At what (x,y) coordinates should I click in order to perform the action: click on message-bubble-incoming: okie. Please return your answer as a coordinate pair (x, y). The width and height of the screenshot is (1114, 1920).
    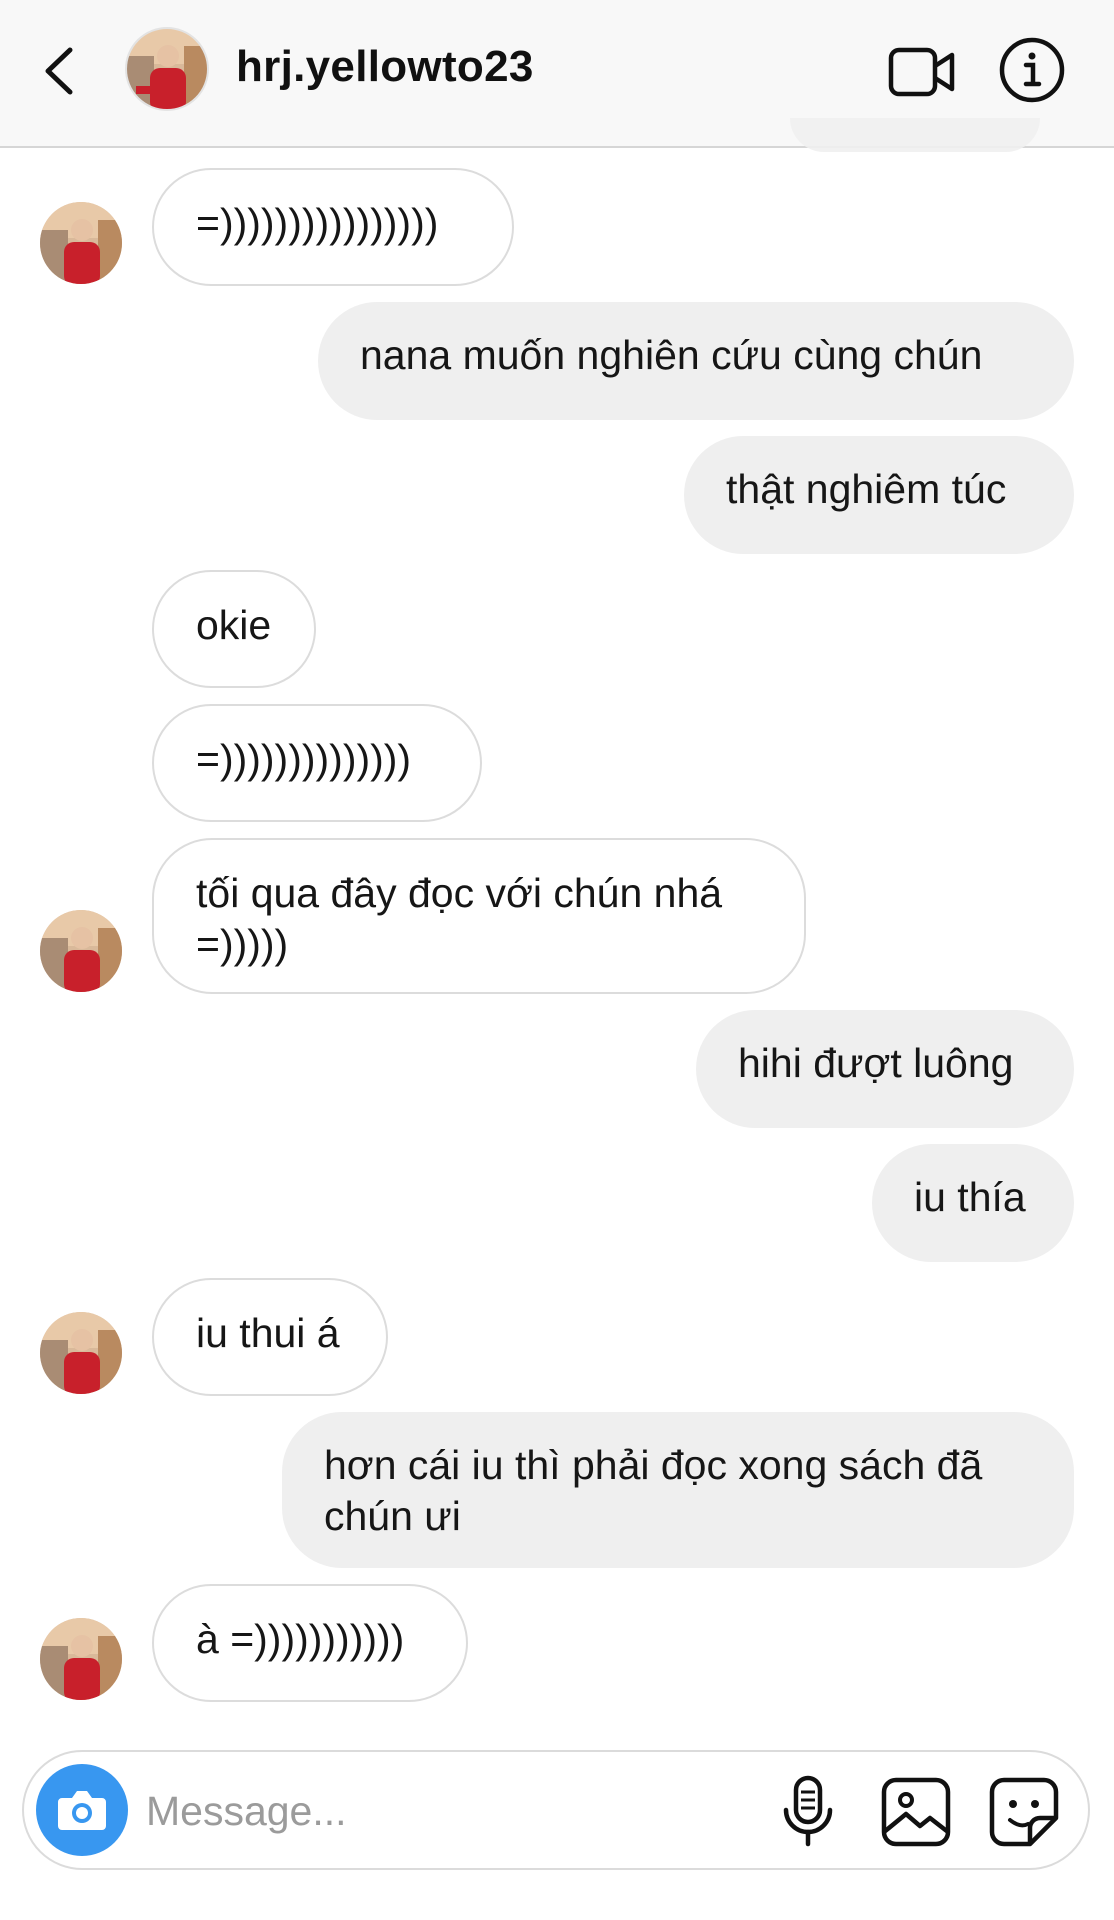
    Looking at the image, I should click on (234, 629).